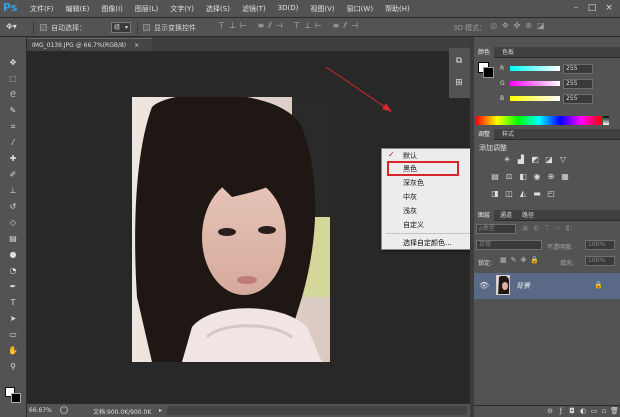  What do you see at coordinates (13, 255) in the screenshot?
I see `blur-tool-icon: ●` at bounding box center [13, 255].